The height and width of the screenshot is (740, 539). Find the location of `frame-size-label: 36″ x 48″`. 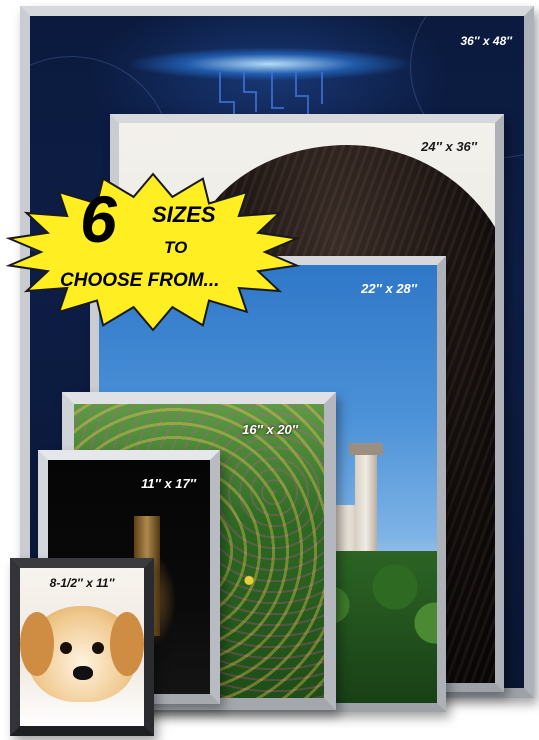

frame-size-label: 36″ x 48″ is located at coordinates (486, 41).